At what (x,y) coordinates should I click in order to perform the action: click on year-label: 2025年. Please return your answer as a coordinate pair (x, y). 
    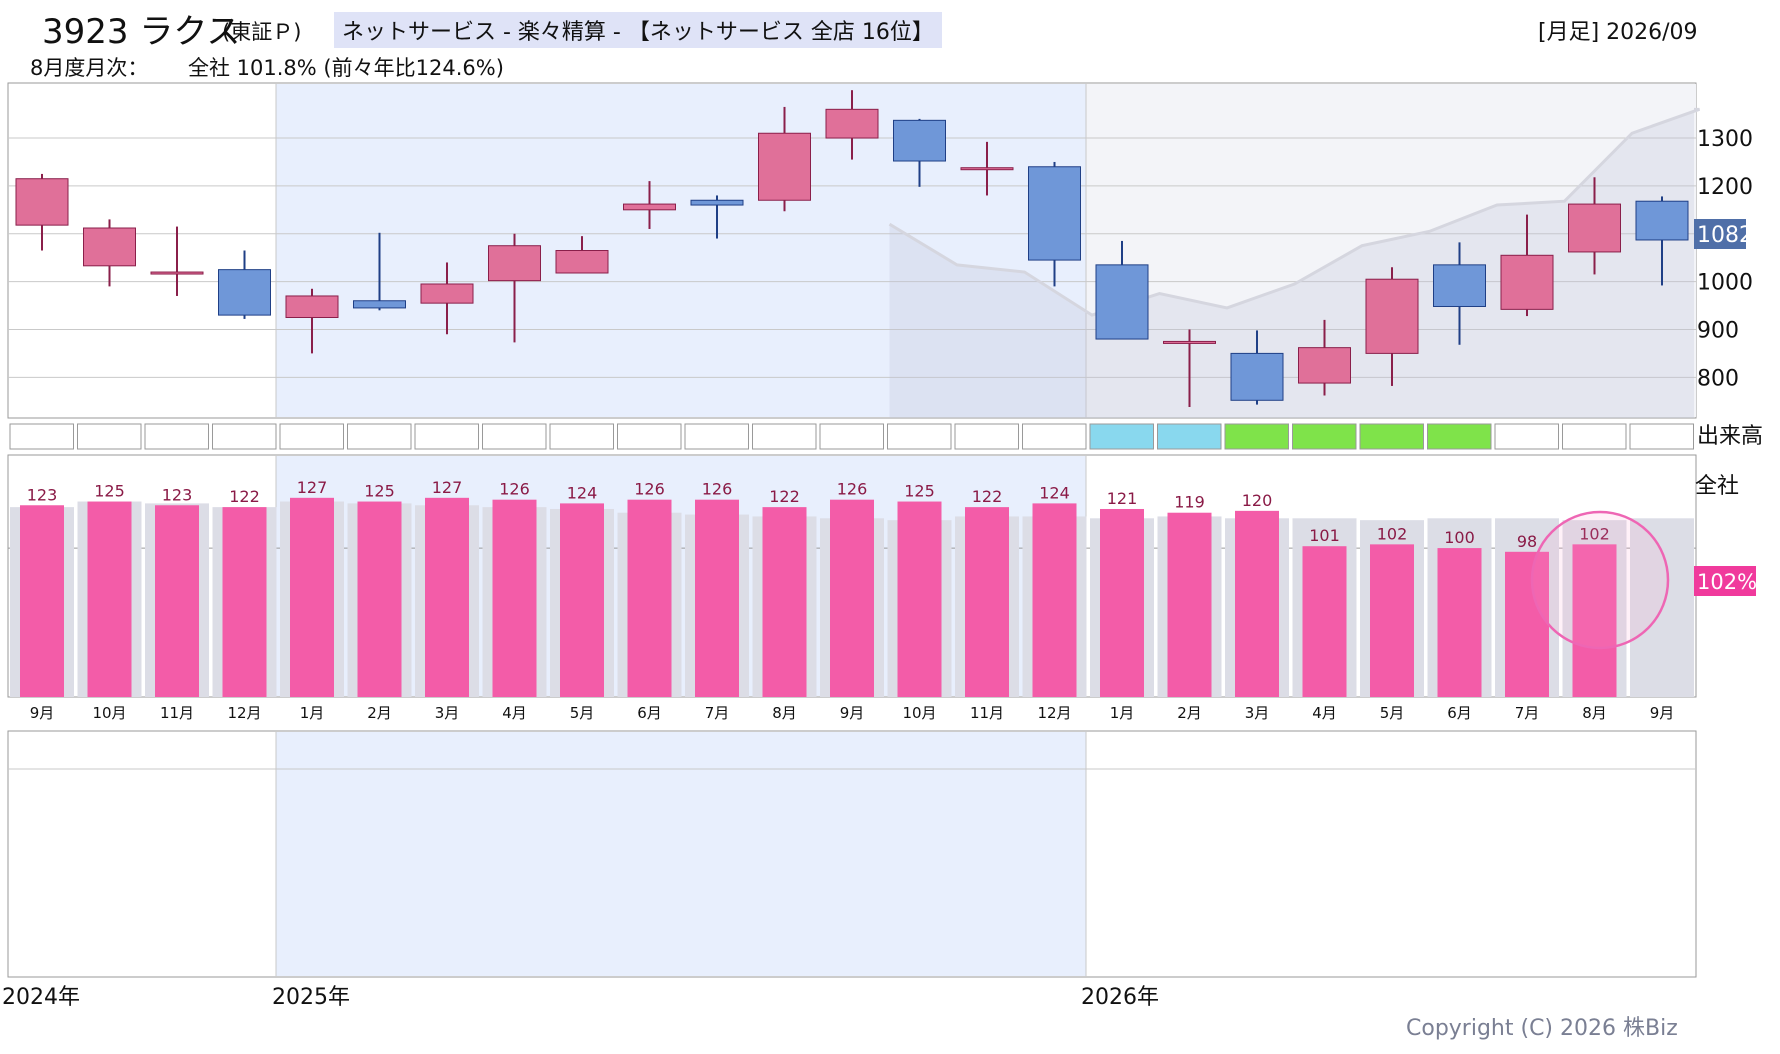
    Looking at the image, I should click on (311, 997).